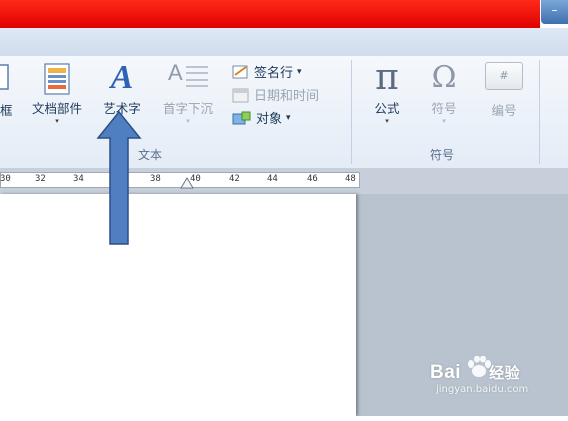 The width and height of the screenshot is (568, 421). I want to click on signature-dropdown-icon: ▾, so click(299, 71).